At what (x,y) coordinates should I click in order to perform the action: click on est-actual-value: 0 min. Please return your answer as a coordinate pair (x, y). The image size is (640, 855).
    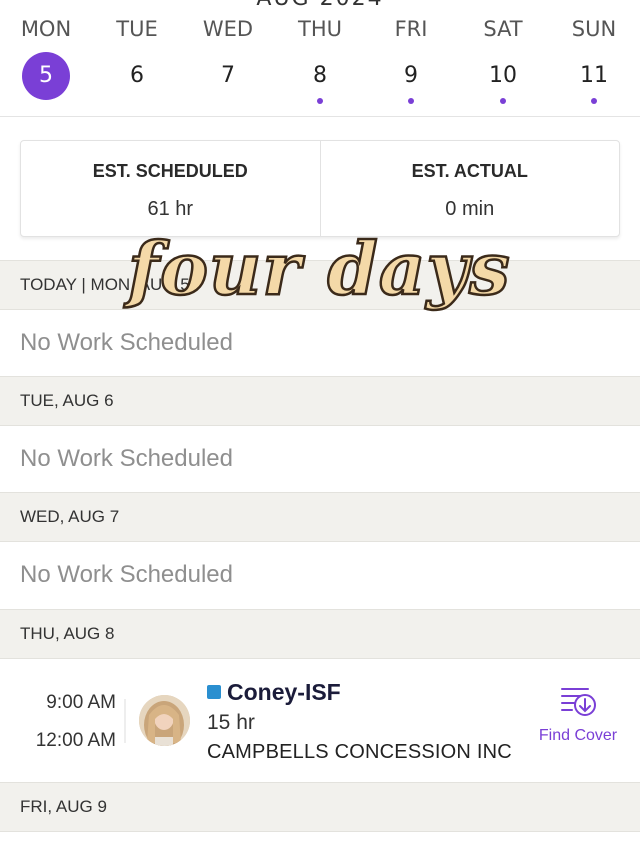
    Looking at the image, I should click on (470, 209).